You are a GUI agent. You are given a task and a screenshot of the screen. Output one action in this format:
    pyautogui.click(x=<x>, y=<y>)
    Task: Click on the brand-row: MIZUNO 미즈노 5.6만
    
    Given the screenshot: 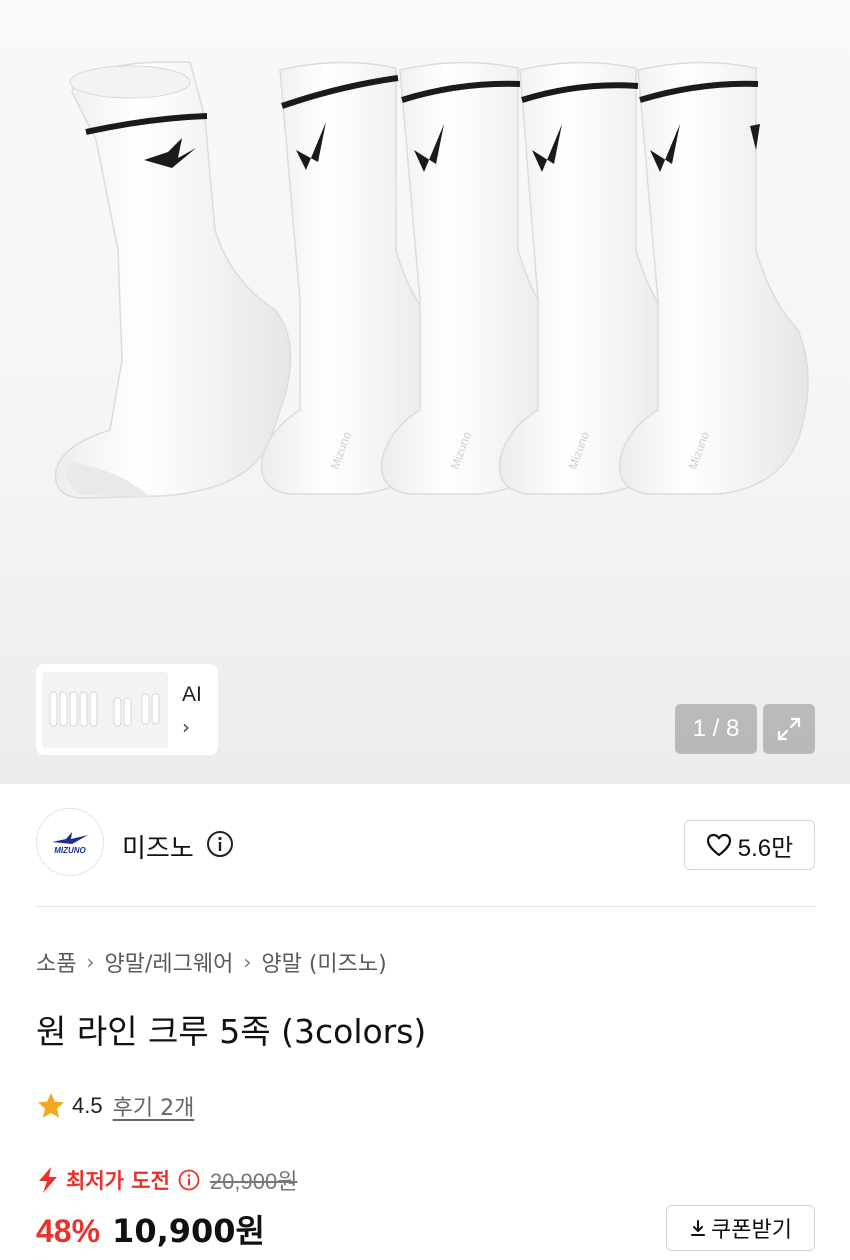 What is the action you would take?
    pyautogui.click(x=425, y=844)
    